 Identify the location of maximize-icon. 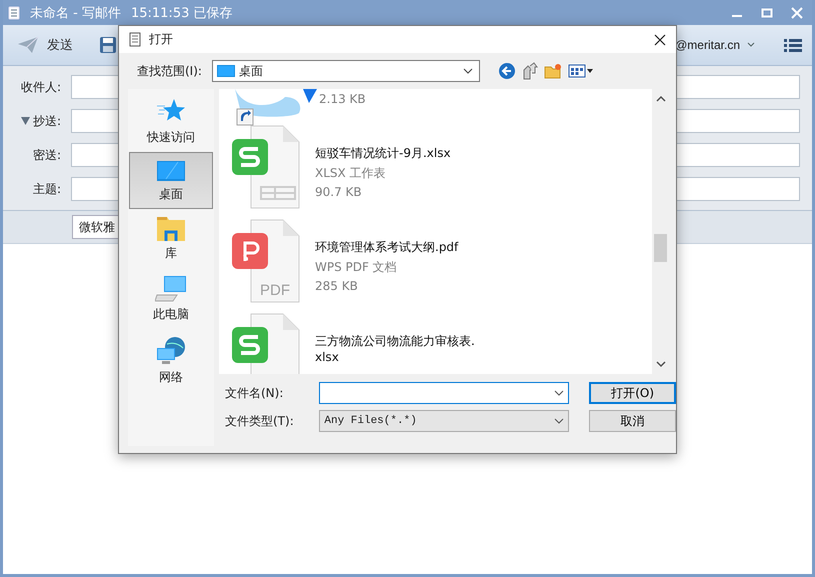
(767, 12).